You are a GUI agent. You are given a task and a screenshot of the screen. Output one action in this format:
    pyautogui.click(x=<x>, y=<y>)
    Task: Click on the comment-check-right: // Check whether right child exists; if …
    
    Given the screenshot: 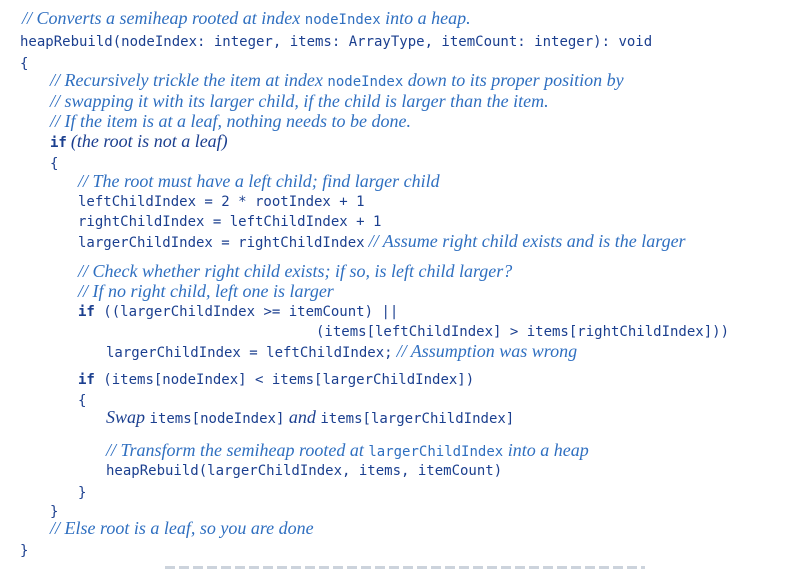 What is the action you would take?
    pyautogui.click(x=295, y=271)
    